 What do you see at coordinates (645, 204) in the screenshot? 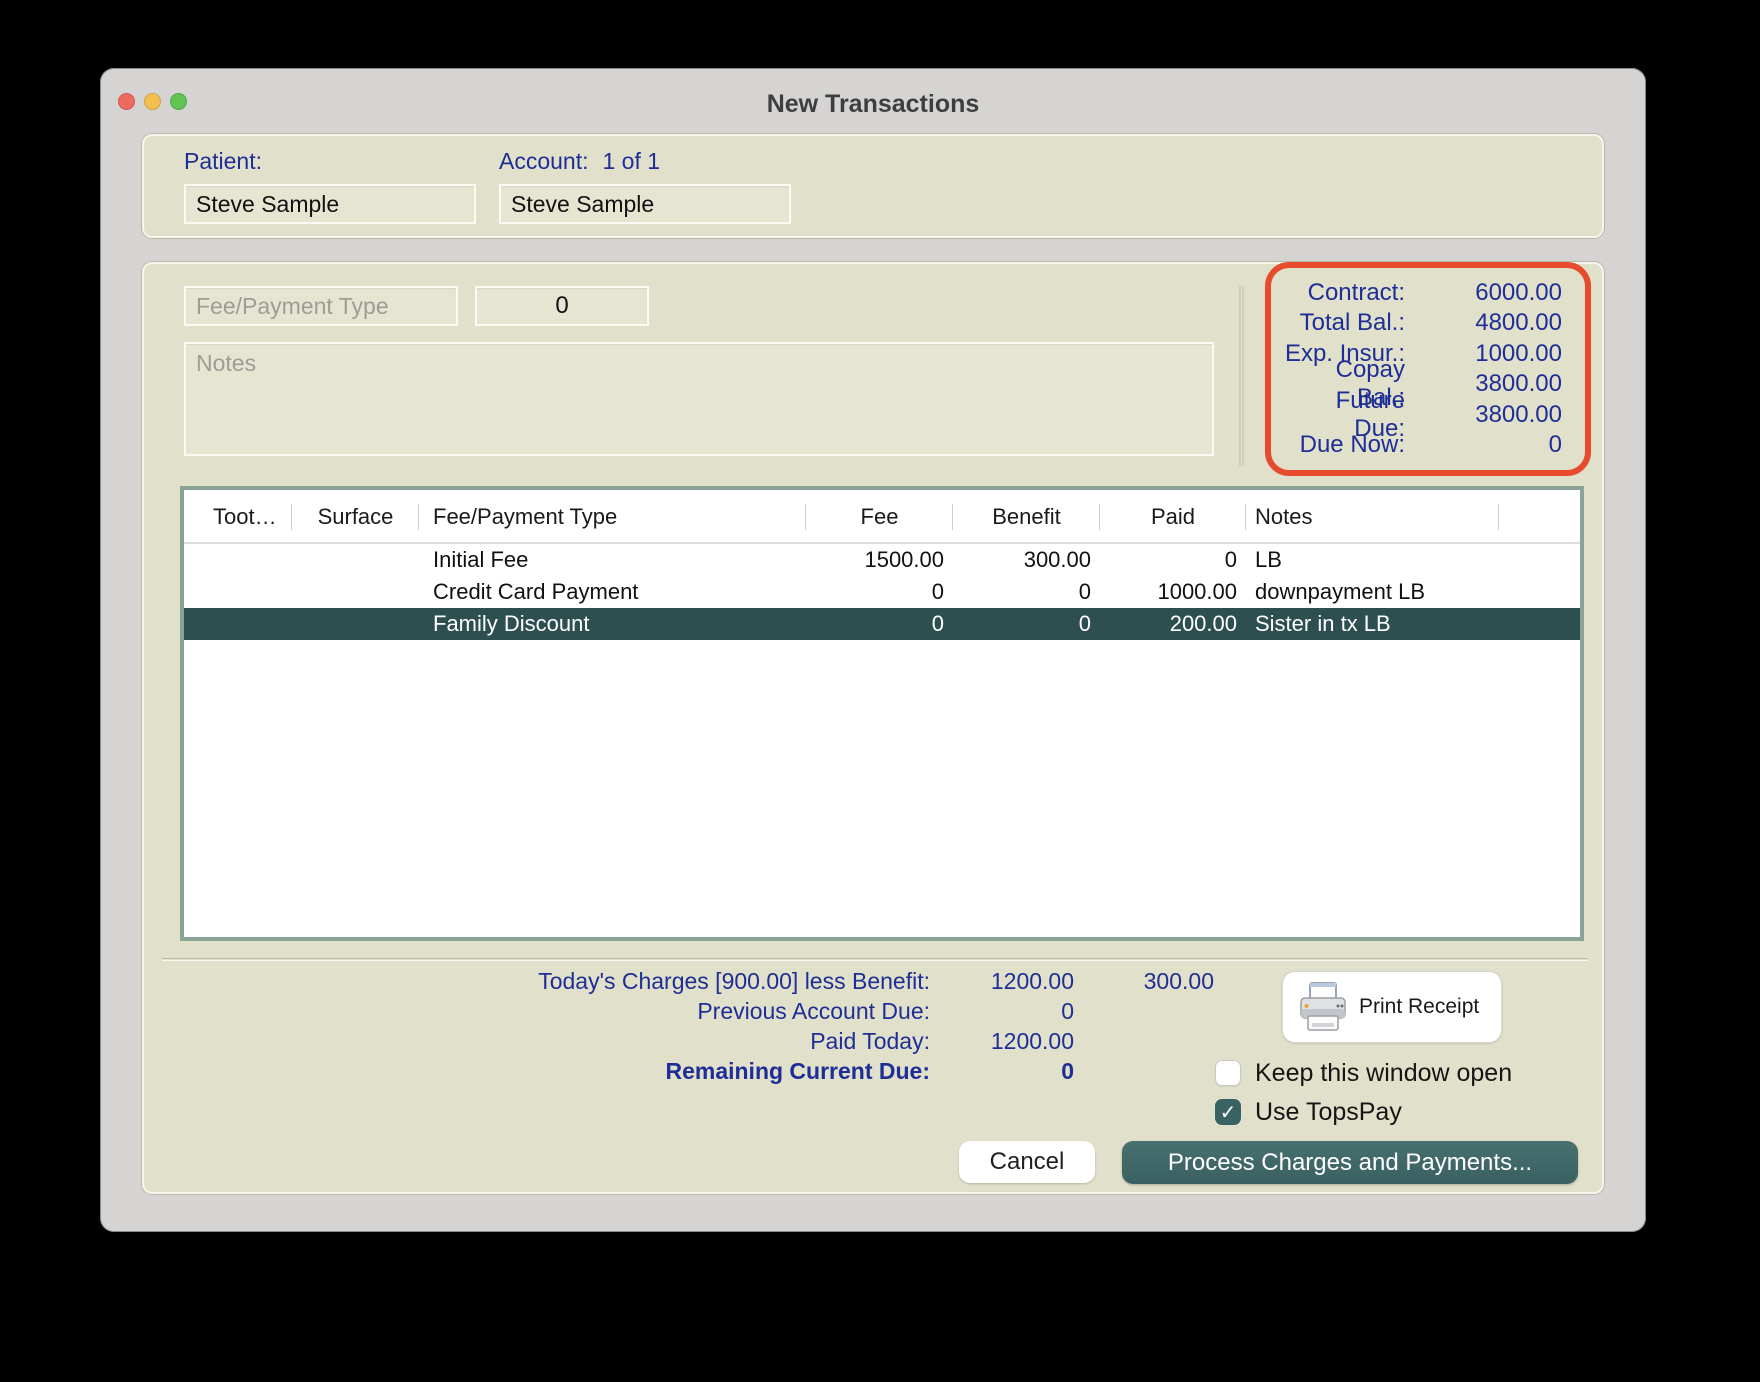
I see `account-name-field: Steve Sample` at bounding box center [645, 204].